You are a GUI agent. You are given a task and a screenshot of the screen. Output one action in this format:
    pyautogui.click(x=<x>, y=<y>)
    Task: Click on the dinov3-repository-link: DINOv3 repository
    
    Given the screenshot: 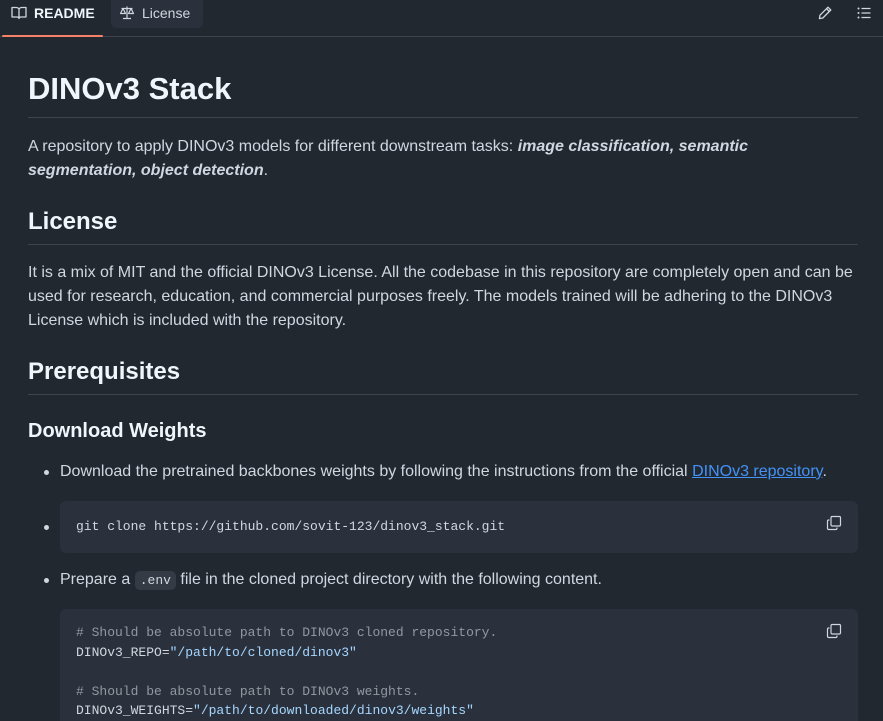 What is the action you would take?
    pyautogui.click(x=757, y=471)
    